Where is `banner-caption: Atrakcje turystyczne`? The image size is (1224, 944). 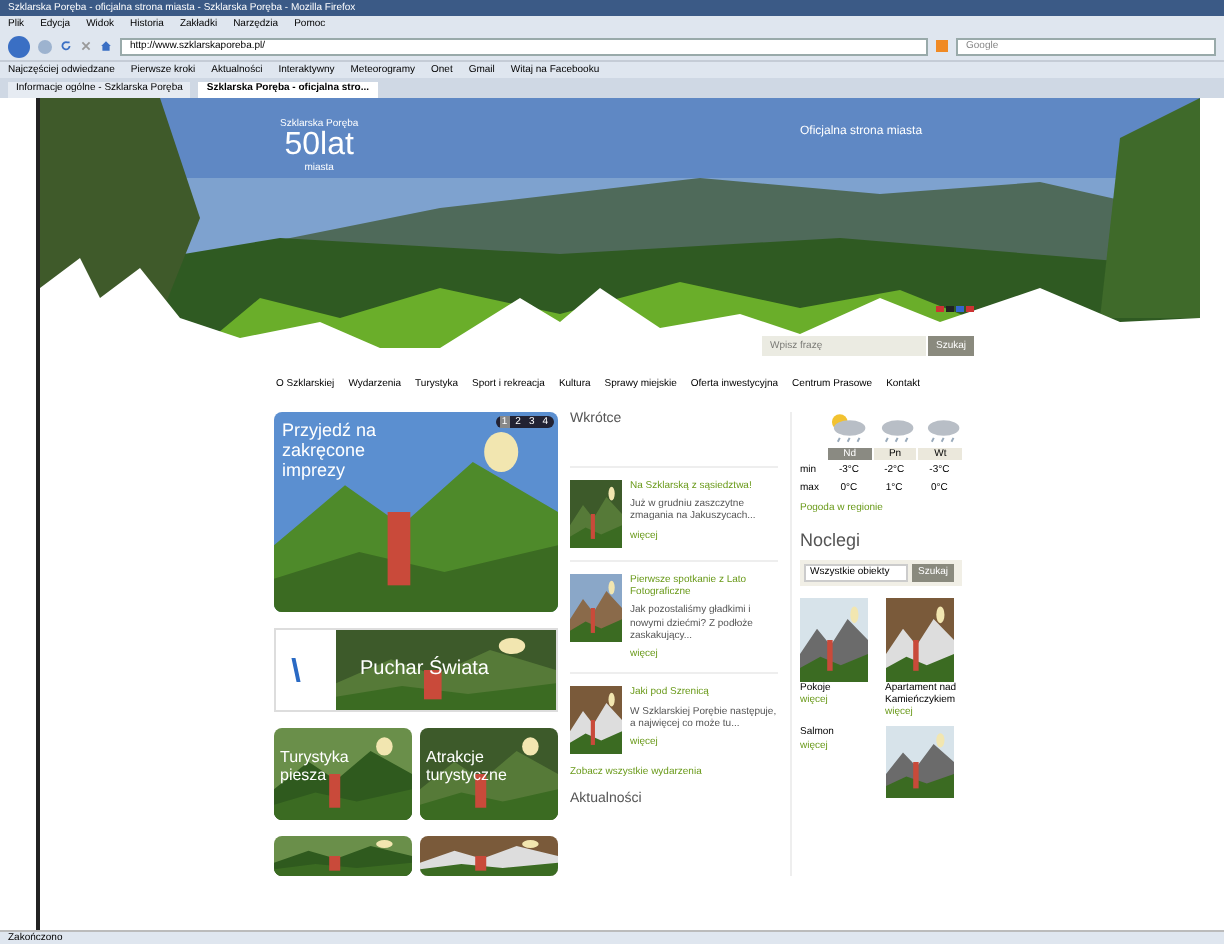 banner-caption: Atrakcje turystyczne is located at coordinates (467, 766).